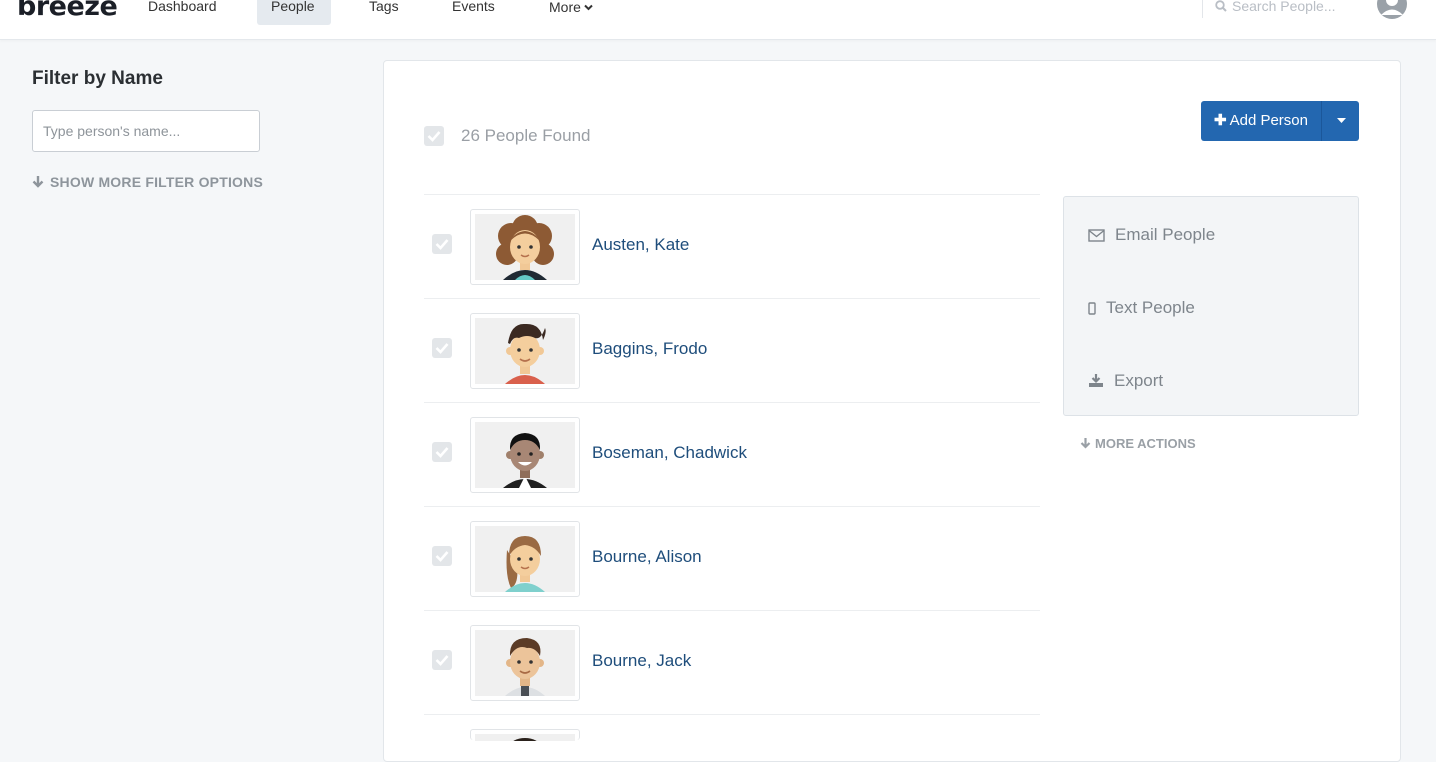  I want to click on export-action: Export, so click(1125, 381).